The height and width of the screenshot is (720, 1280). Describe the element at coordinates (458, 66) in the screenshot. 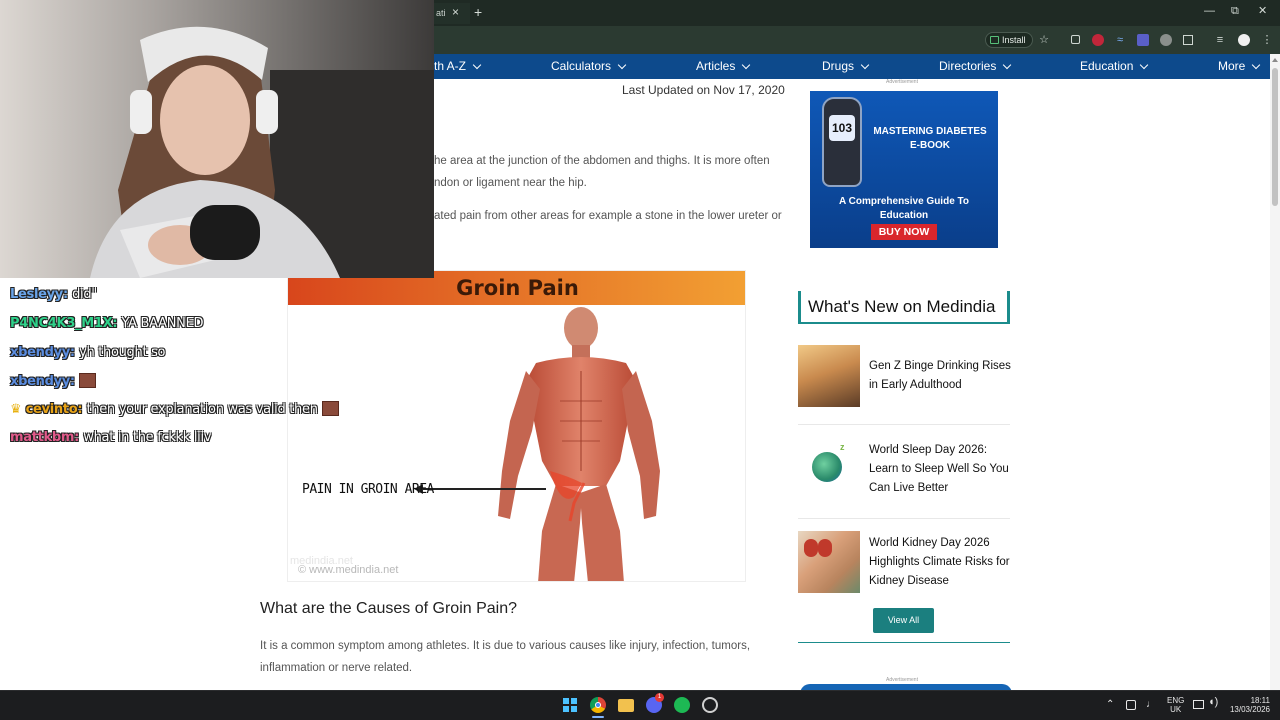

I see `nav-health-az: th A-Z` at that location.